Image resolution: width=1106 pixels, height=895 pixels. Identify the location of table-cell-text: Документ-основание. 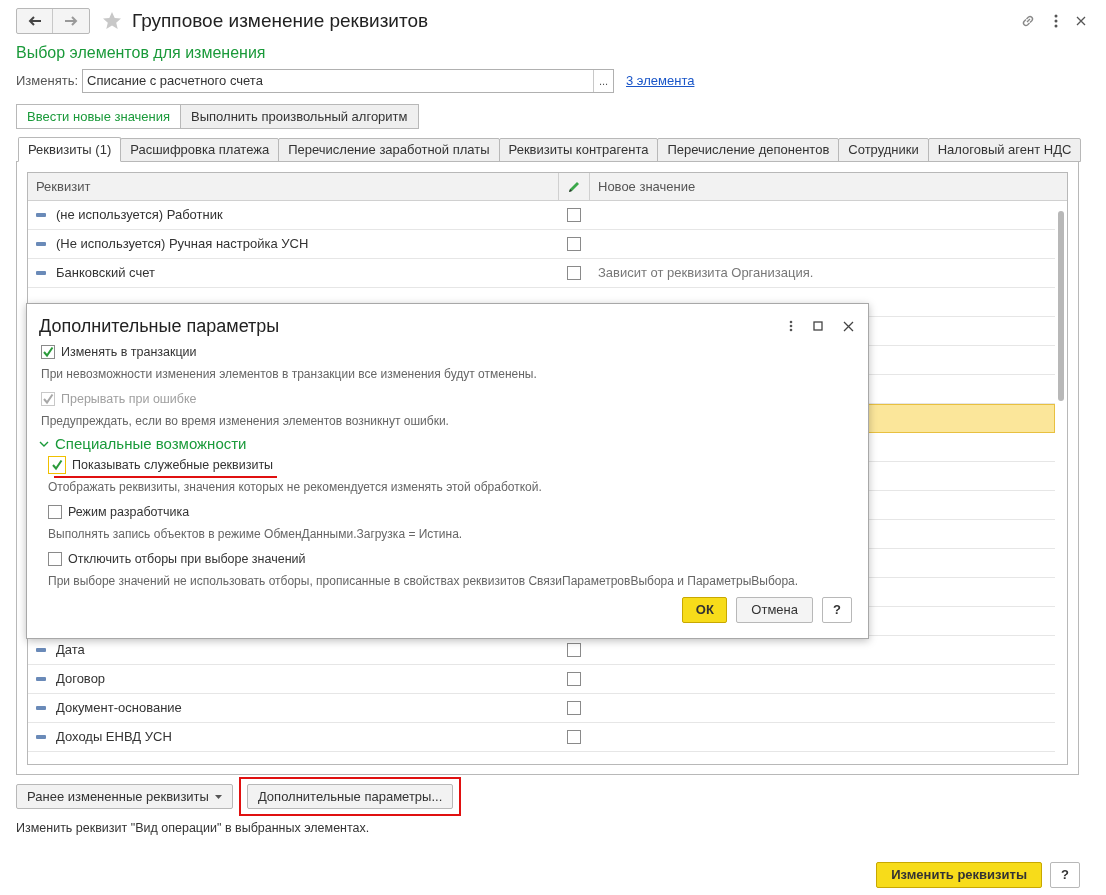
(119, 708).